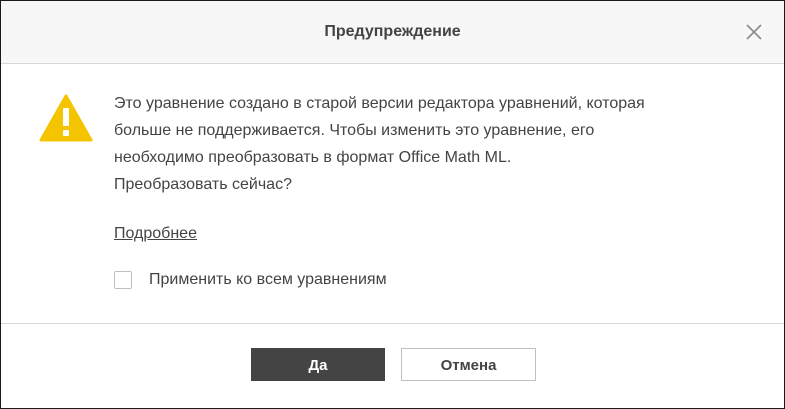 The image size is (785, 409). I want to click on apply-all-checkbox, so click(123, 280).